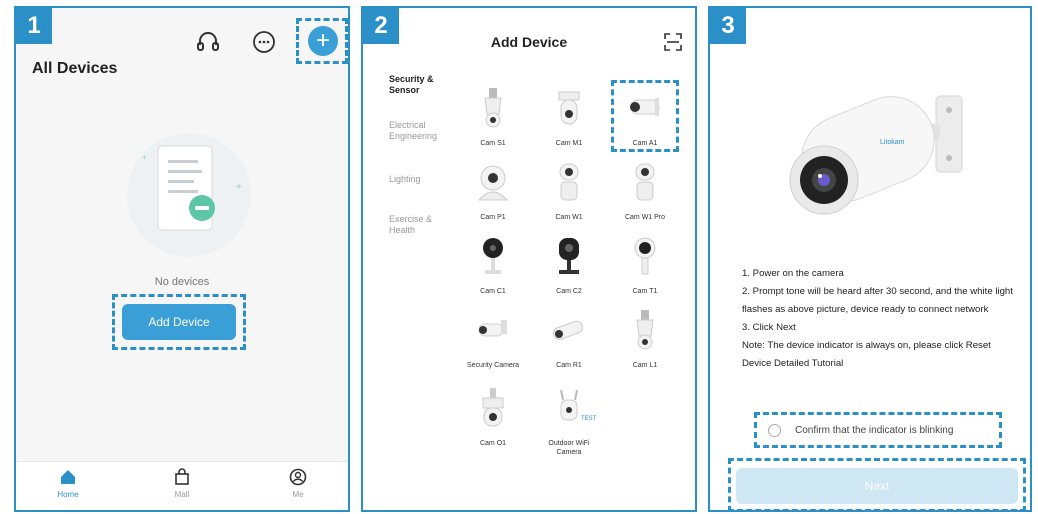 The image size is (1038, 514). Describe the element at coordinates (323, 41) in the screenshot. I see `plus-icon: +` at that location.